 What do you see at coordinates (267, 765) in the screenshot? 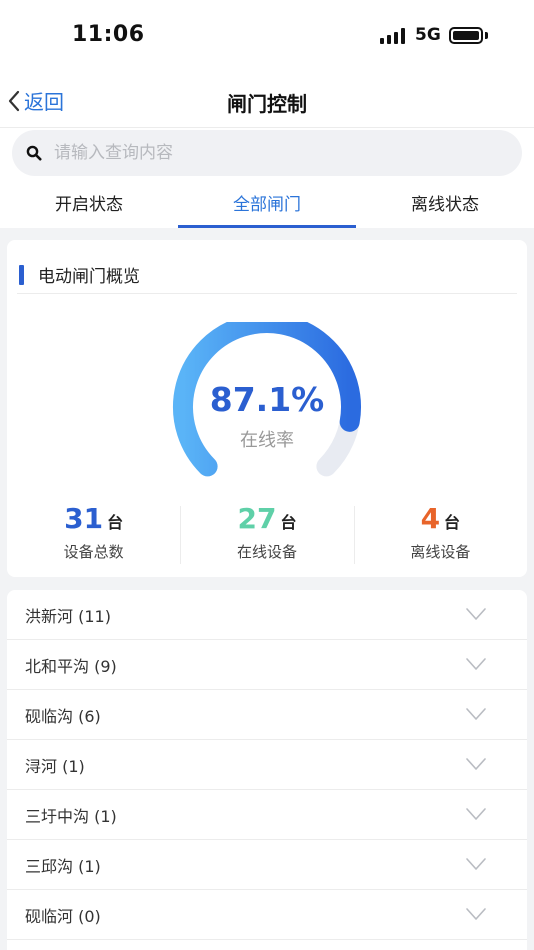
I see `list-item-gate-group: 浔河 (1)` at bounding box center [267, 765].